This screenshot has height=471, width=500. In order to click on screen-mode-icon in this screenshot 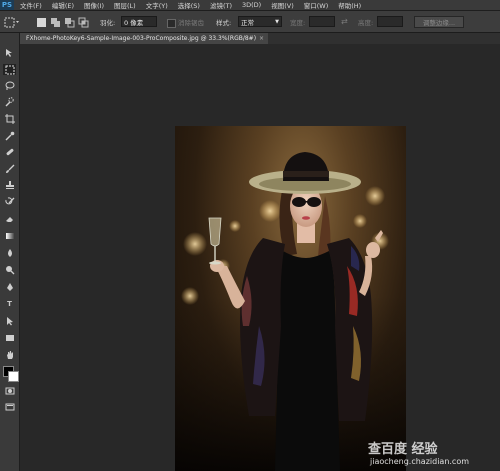, I will do `click(9, 406)`.